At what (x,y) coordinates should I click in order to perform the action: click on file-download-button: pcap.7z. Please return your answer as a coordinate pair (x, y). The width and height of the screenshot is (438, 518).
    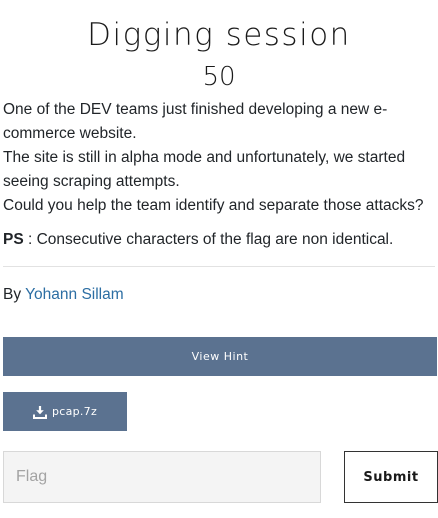
    Looking at the image, I should click on (65, 411).